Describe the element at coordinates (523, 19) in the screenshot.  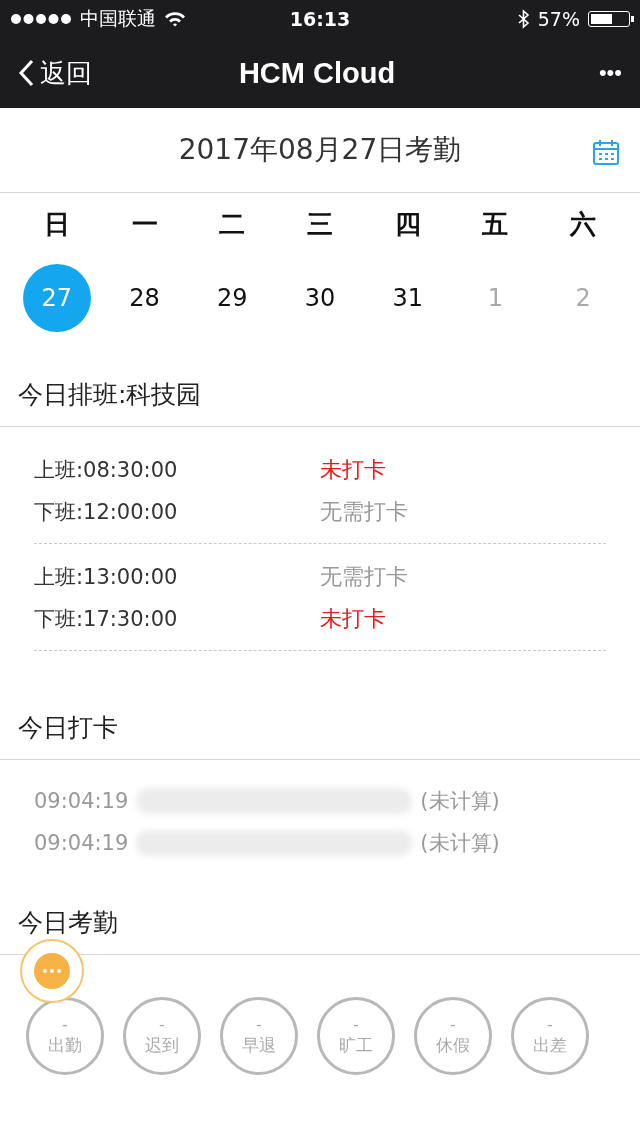
I see `bluetooth-icon` at that location.